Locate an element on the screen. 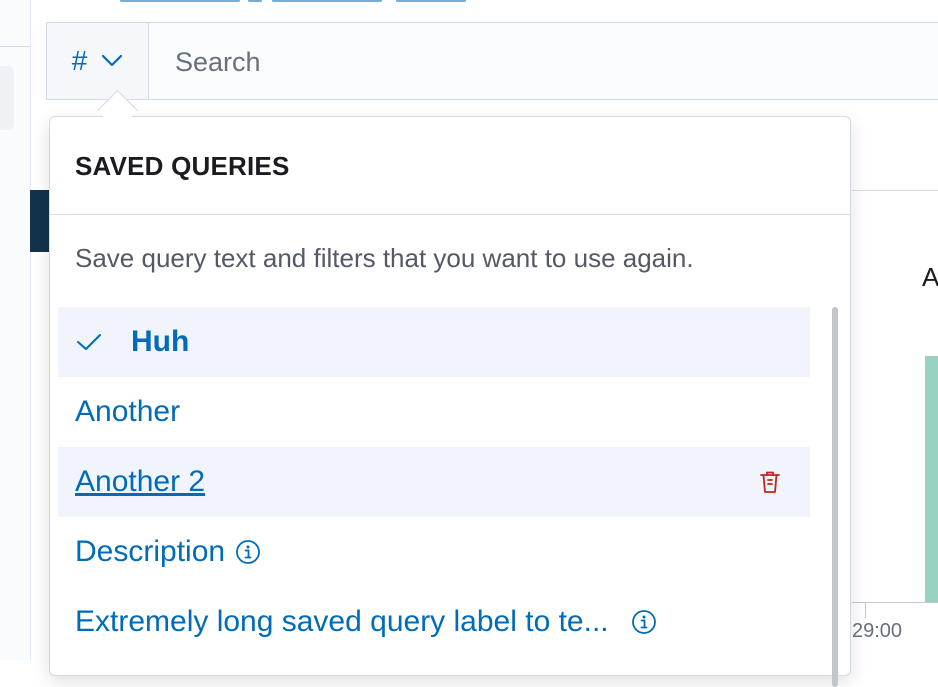 This screenshot has height=687, width=938. saved-query-label: Another 2 is located at coordinates (140, 481).